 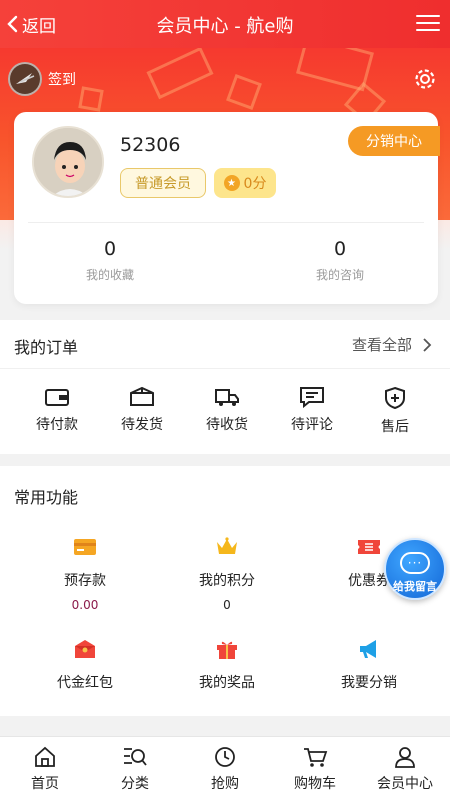 What do you see at coordinates (45, 756) in the screenshot?
I see `home-icon` at bounding box center [45, 756].